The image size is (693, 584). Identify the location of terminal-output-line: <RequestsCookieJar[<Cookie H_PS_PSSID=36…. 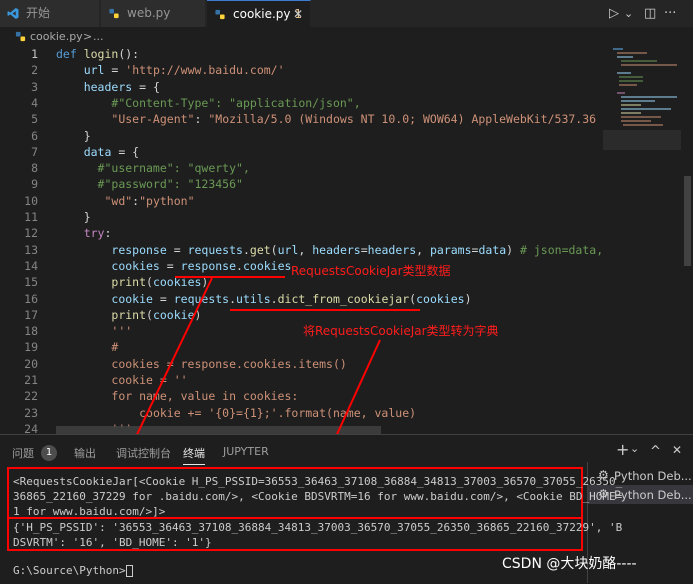
(318, 481).